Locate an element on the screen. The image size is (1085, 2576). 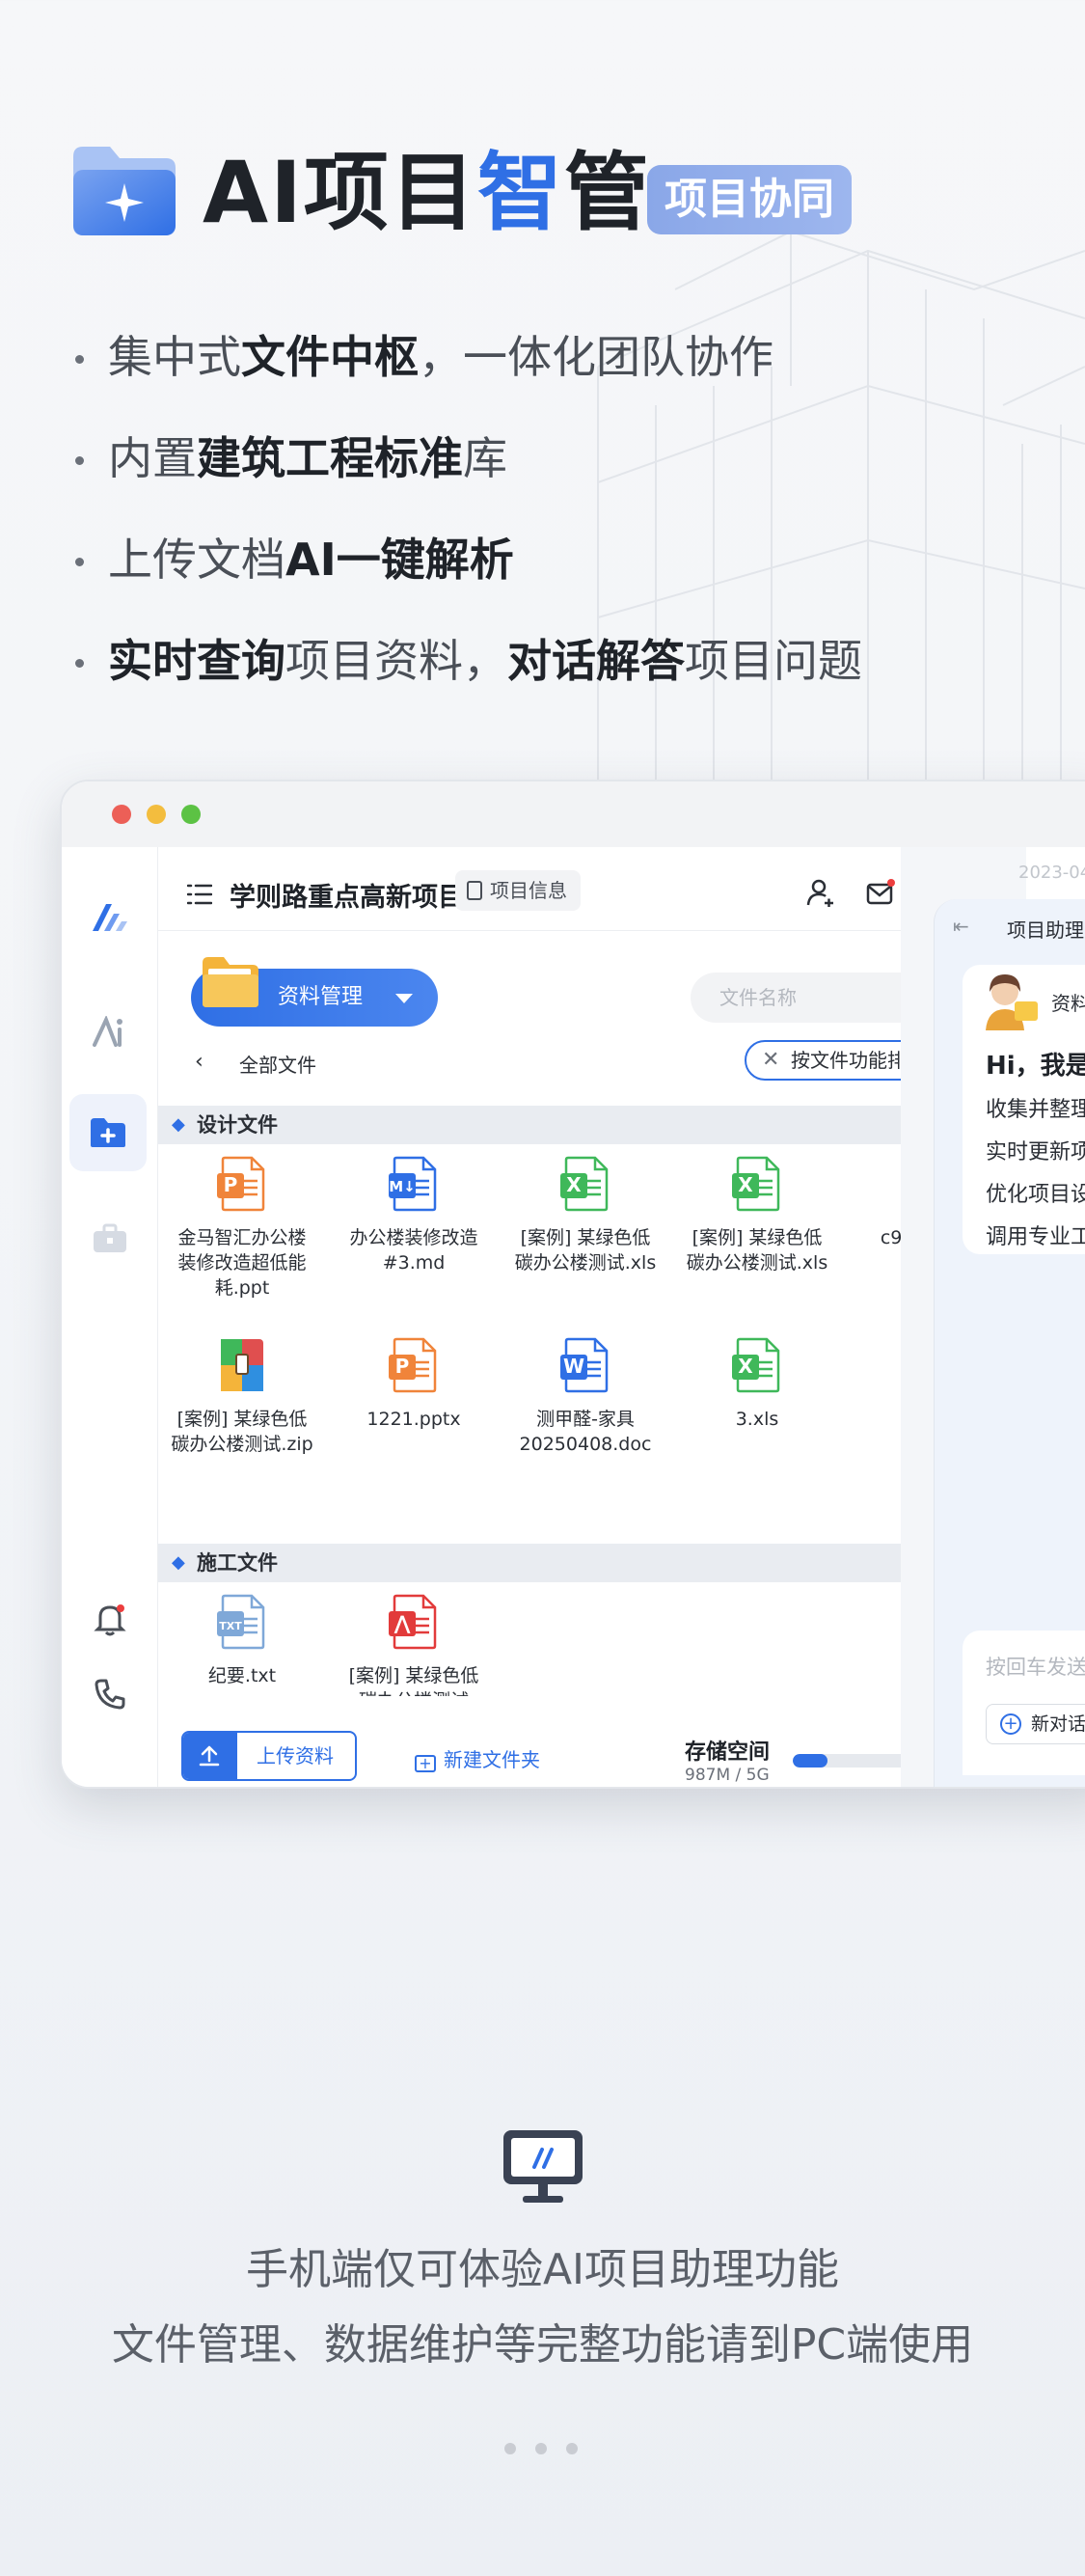
assistant-greeting: Hi，我是 is located at coordinates (1036, 1066).